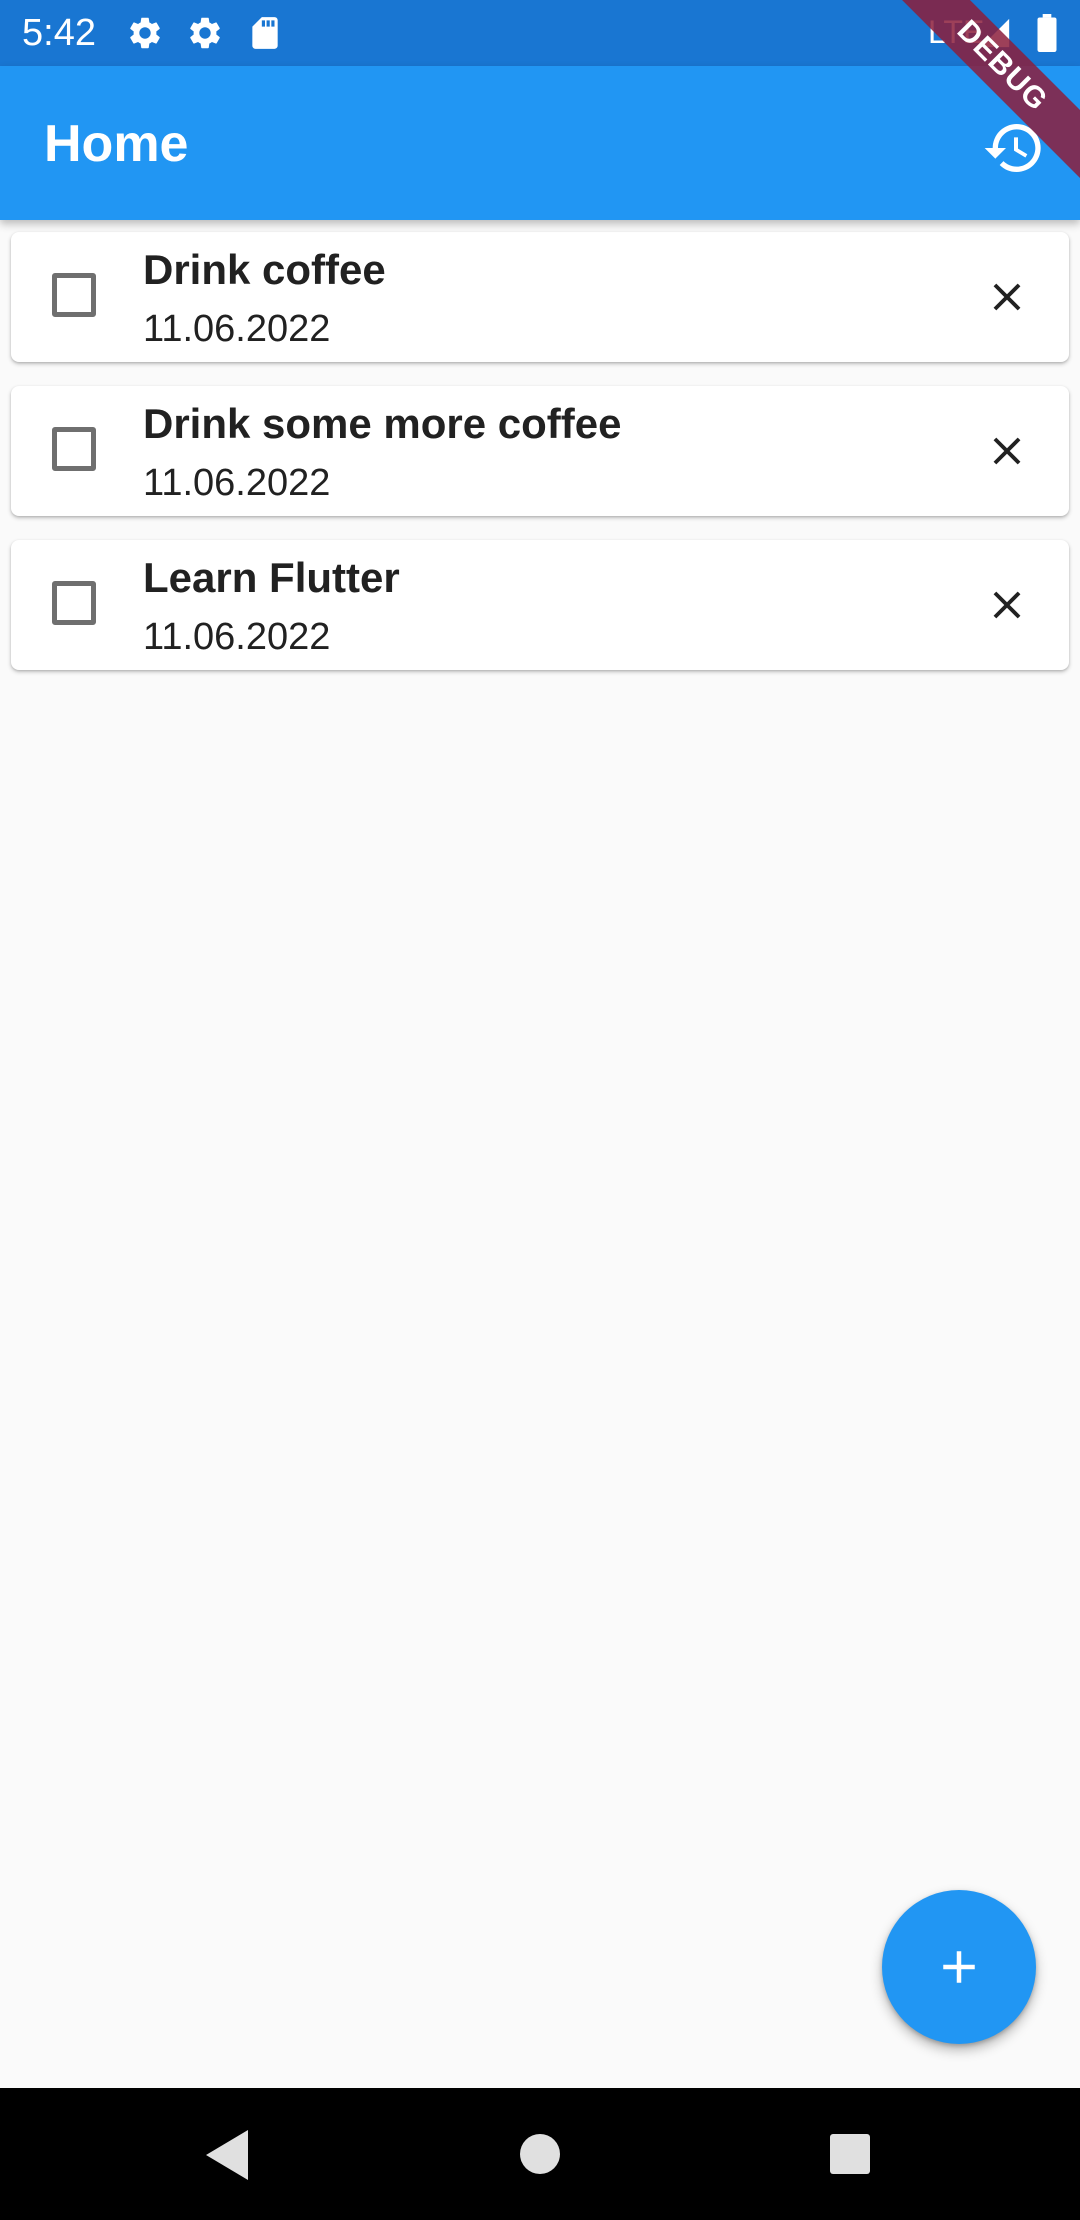 Image resolution: width=1080 pixels, height=2220 pixels. Describe the element at coordinates (227, 2155) in the screenshot. I see `back-icon` at that location.